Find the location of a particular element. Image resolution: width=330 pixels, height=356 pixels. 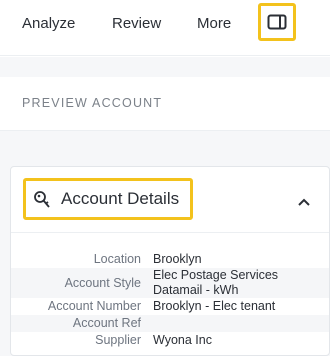

nav-review: Review is located at coordinates (136, 23).